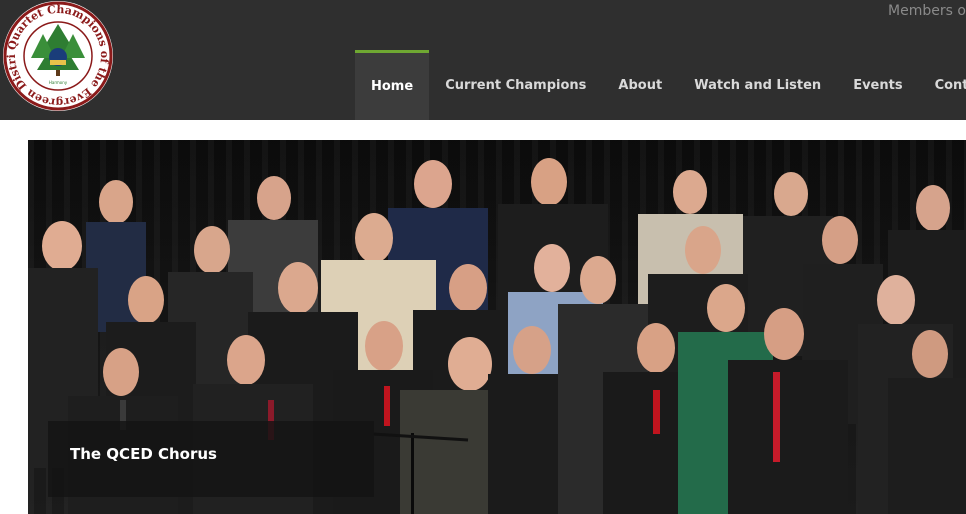 This screenshot has width=966, height=514. I want to click on members-link: Members or, so click(927, 11).